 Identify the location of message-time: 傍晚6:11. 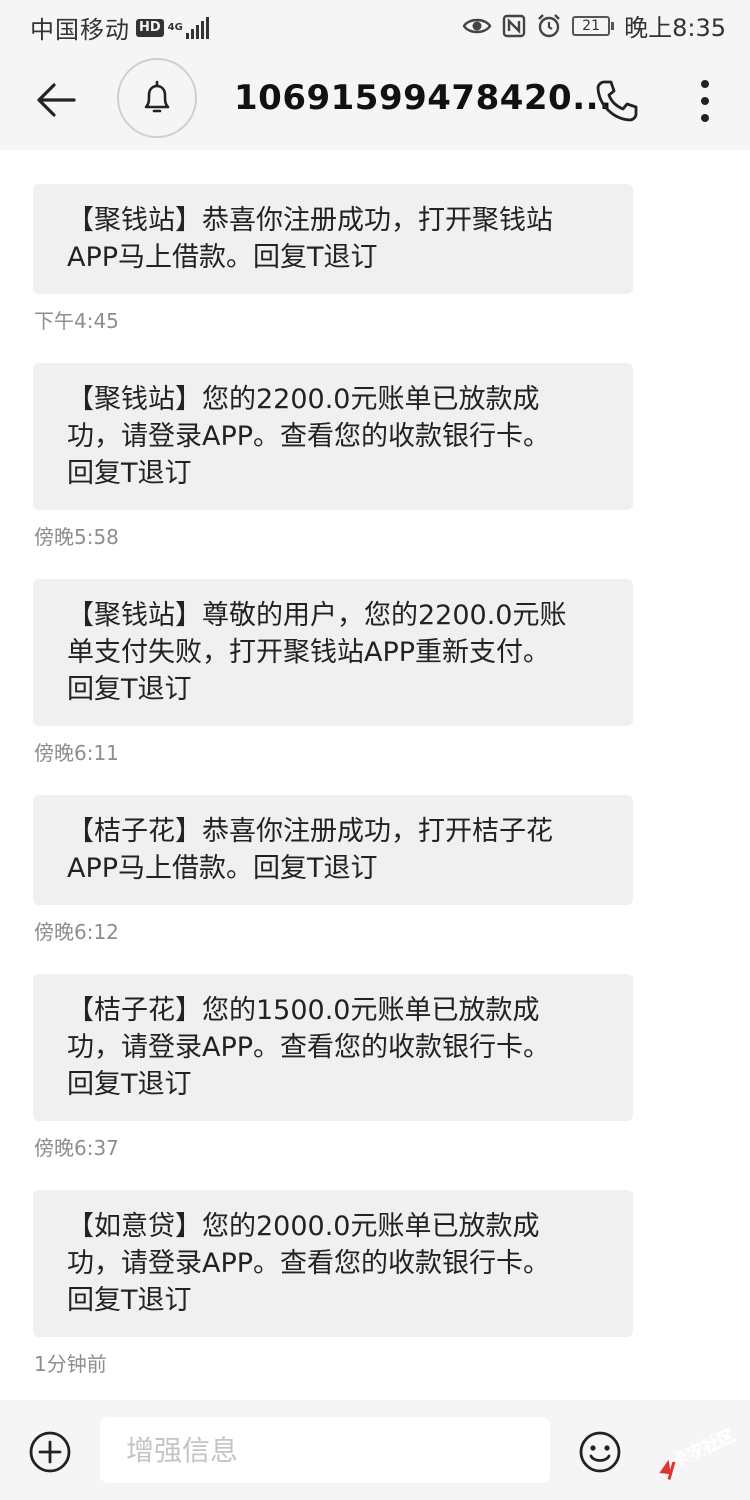
(76, 753).